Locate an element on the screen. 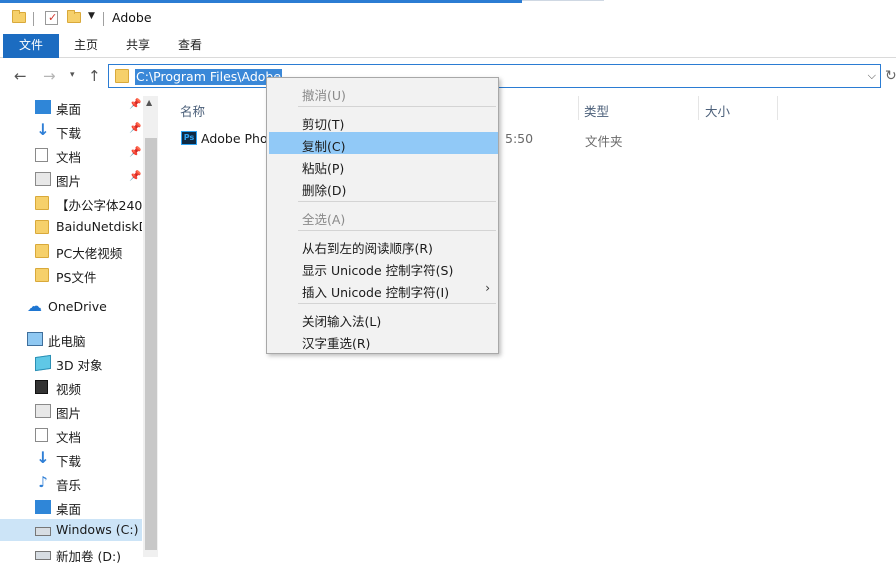 Image resolution: width=896 pixels, height=565 pixels. column-header-name: 名称 is located at coordinates (192, 110).